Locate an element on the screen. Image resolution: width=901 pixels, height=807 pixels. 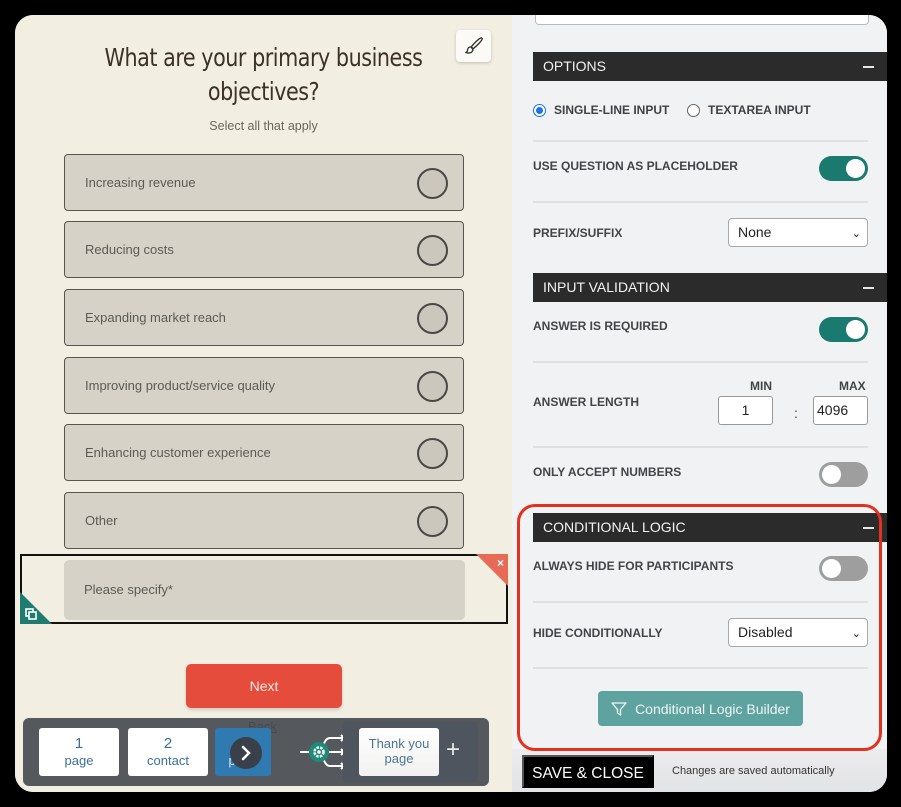
select-value: Disabled is located at coordinates (765, 632).